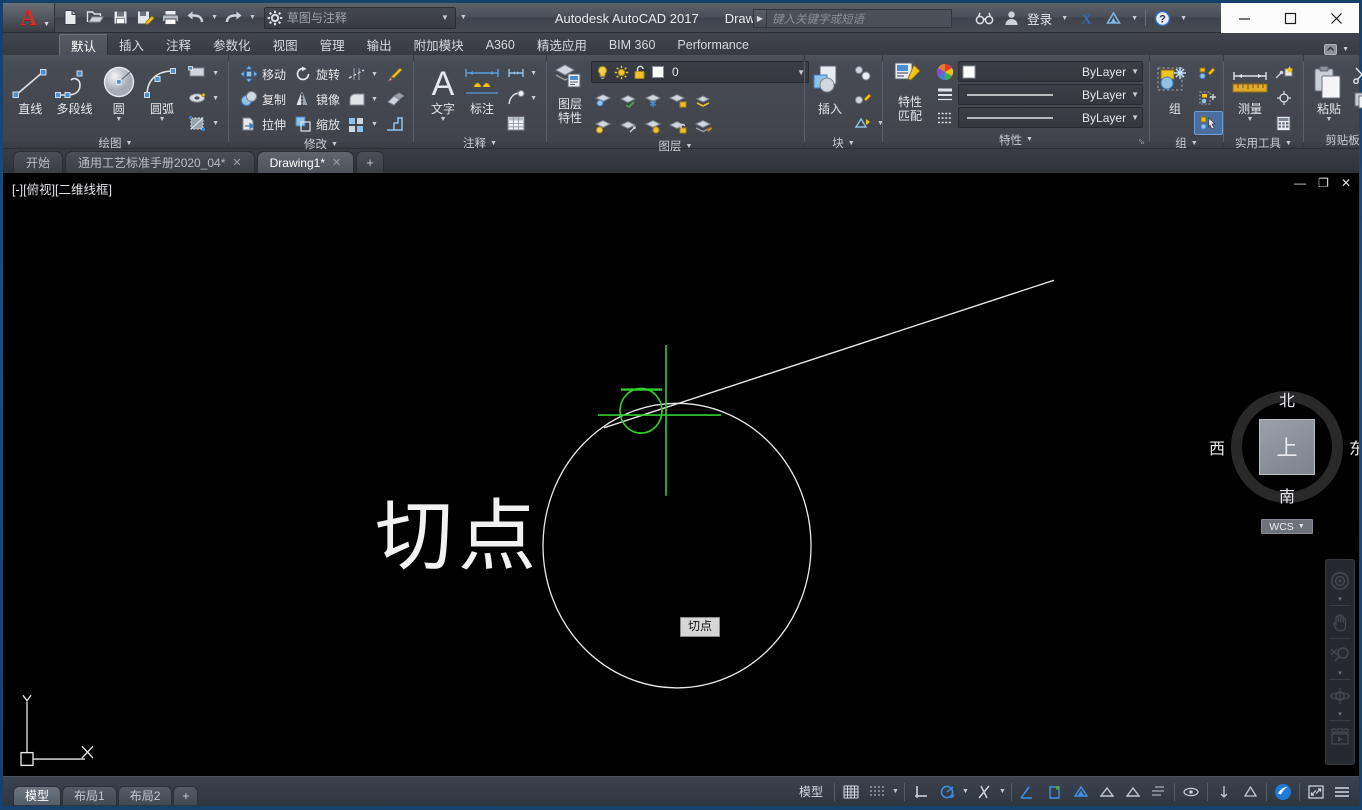  Describe the element at coordinates (1224, 792) in the screenshot. I see `annotation-scale-auto-toggle` at that location.